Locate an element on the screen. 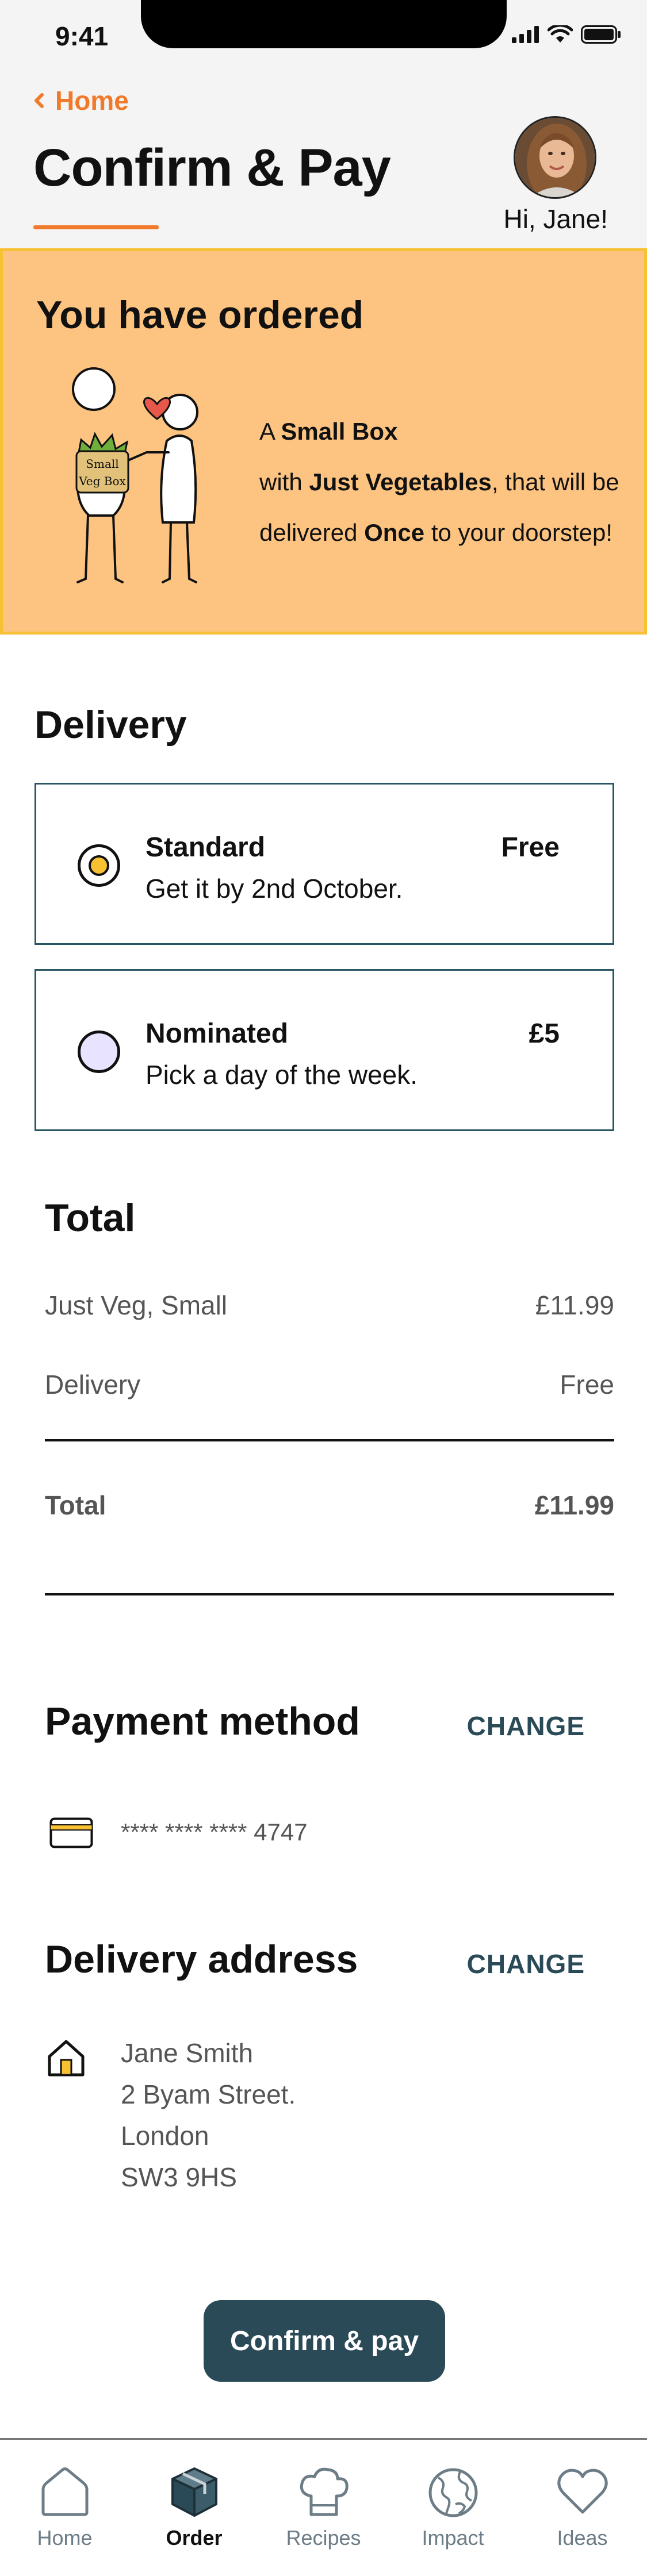  delivery-option-standard: Standard Get it by 2nd October. Free is located at coordinates (324, 864).